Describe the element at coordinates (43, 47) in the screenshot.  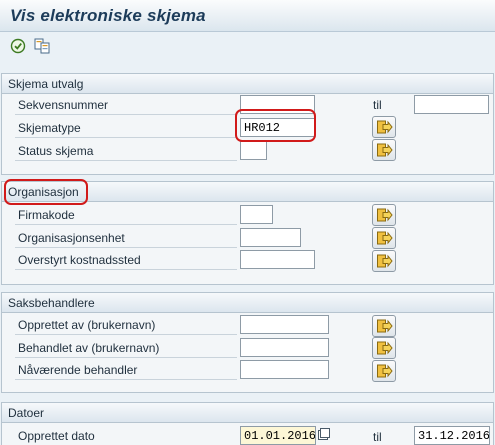
I see `get-variant-icon` at that location.